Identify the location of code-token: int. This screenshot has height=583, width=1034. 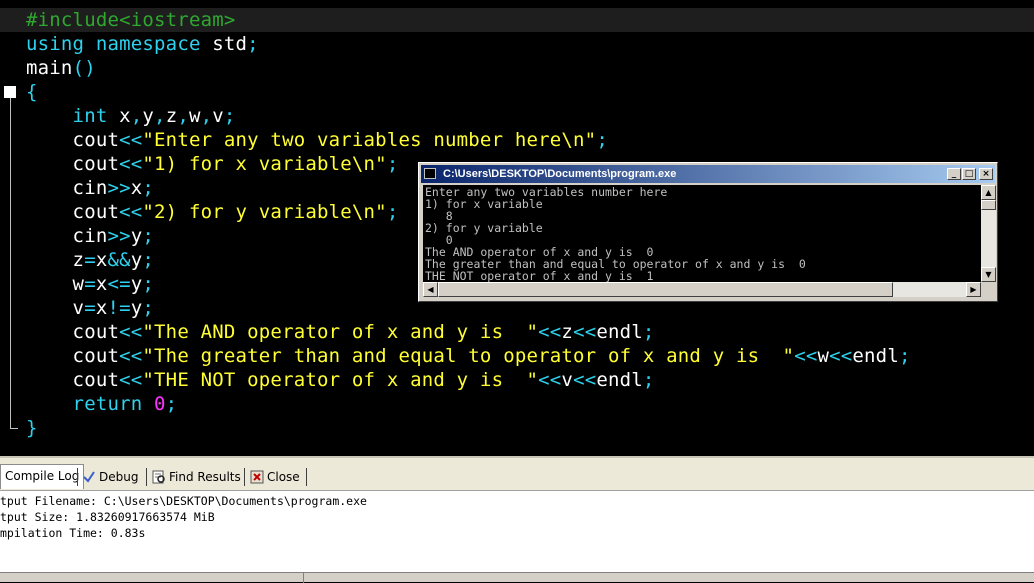
(73, 116).